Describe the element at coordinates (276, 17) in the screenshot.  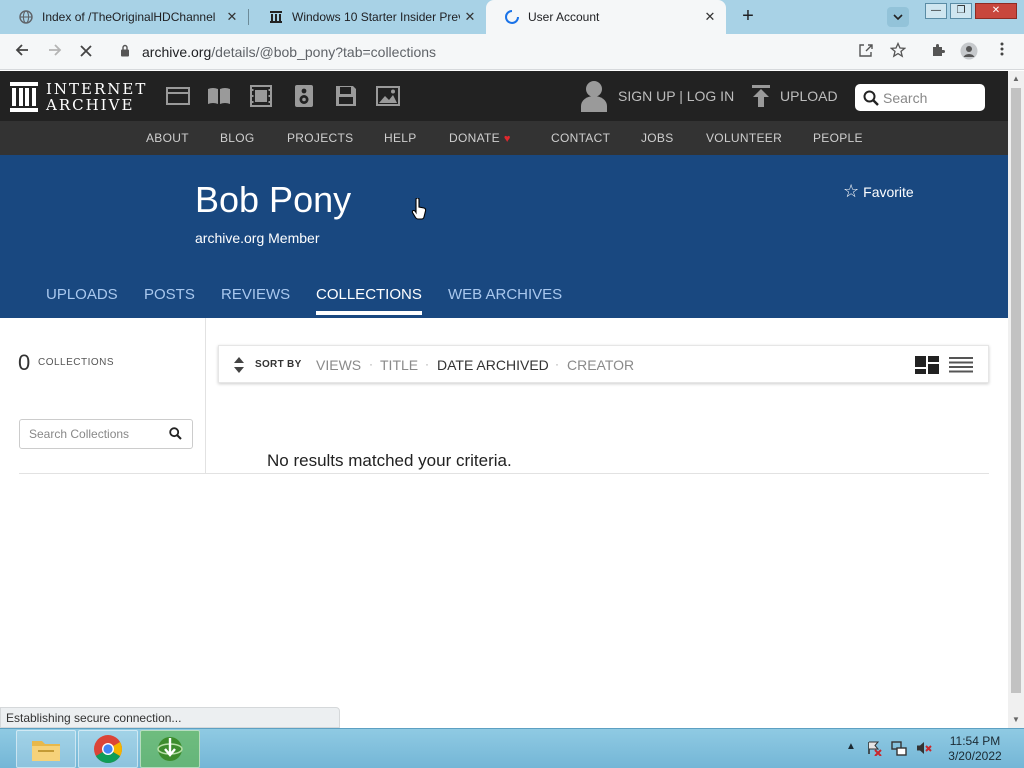
I see `archive-favicon-icon` at that location.